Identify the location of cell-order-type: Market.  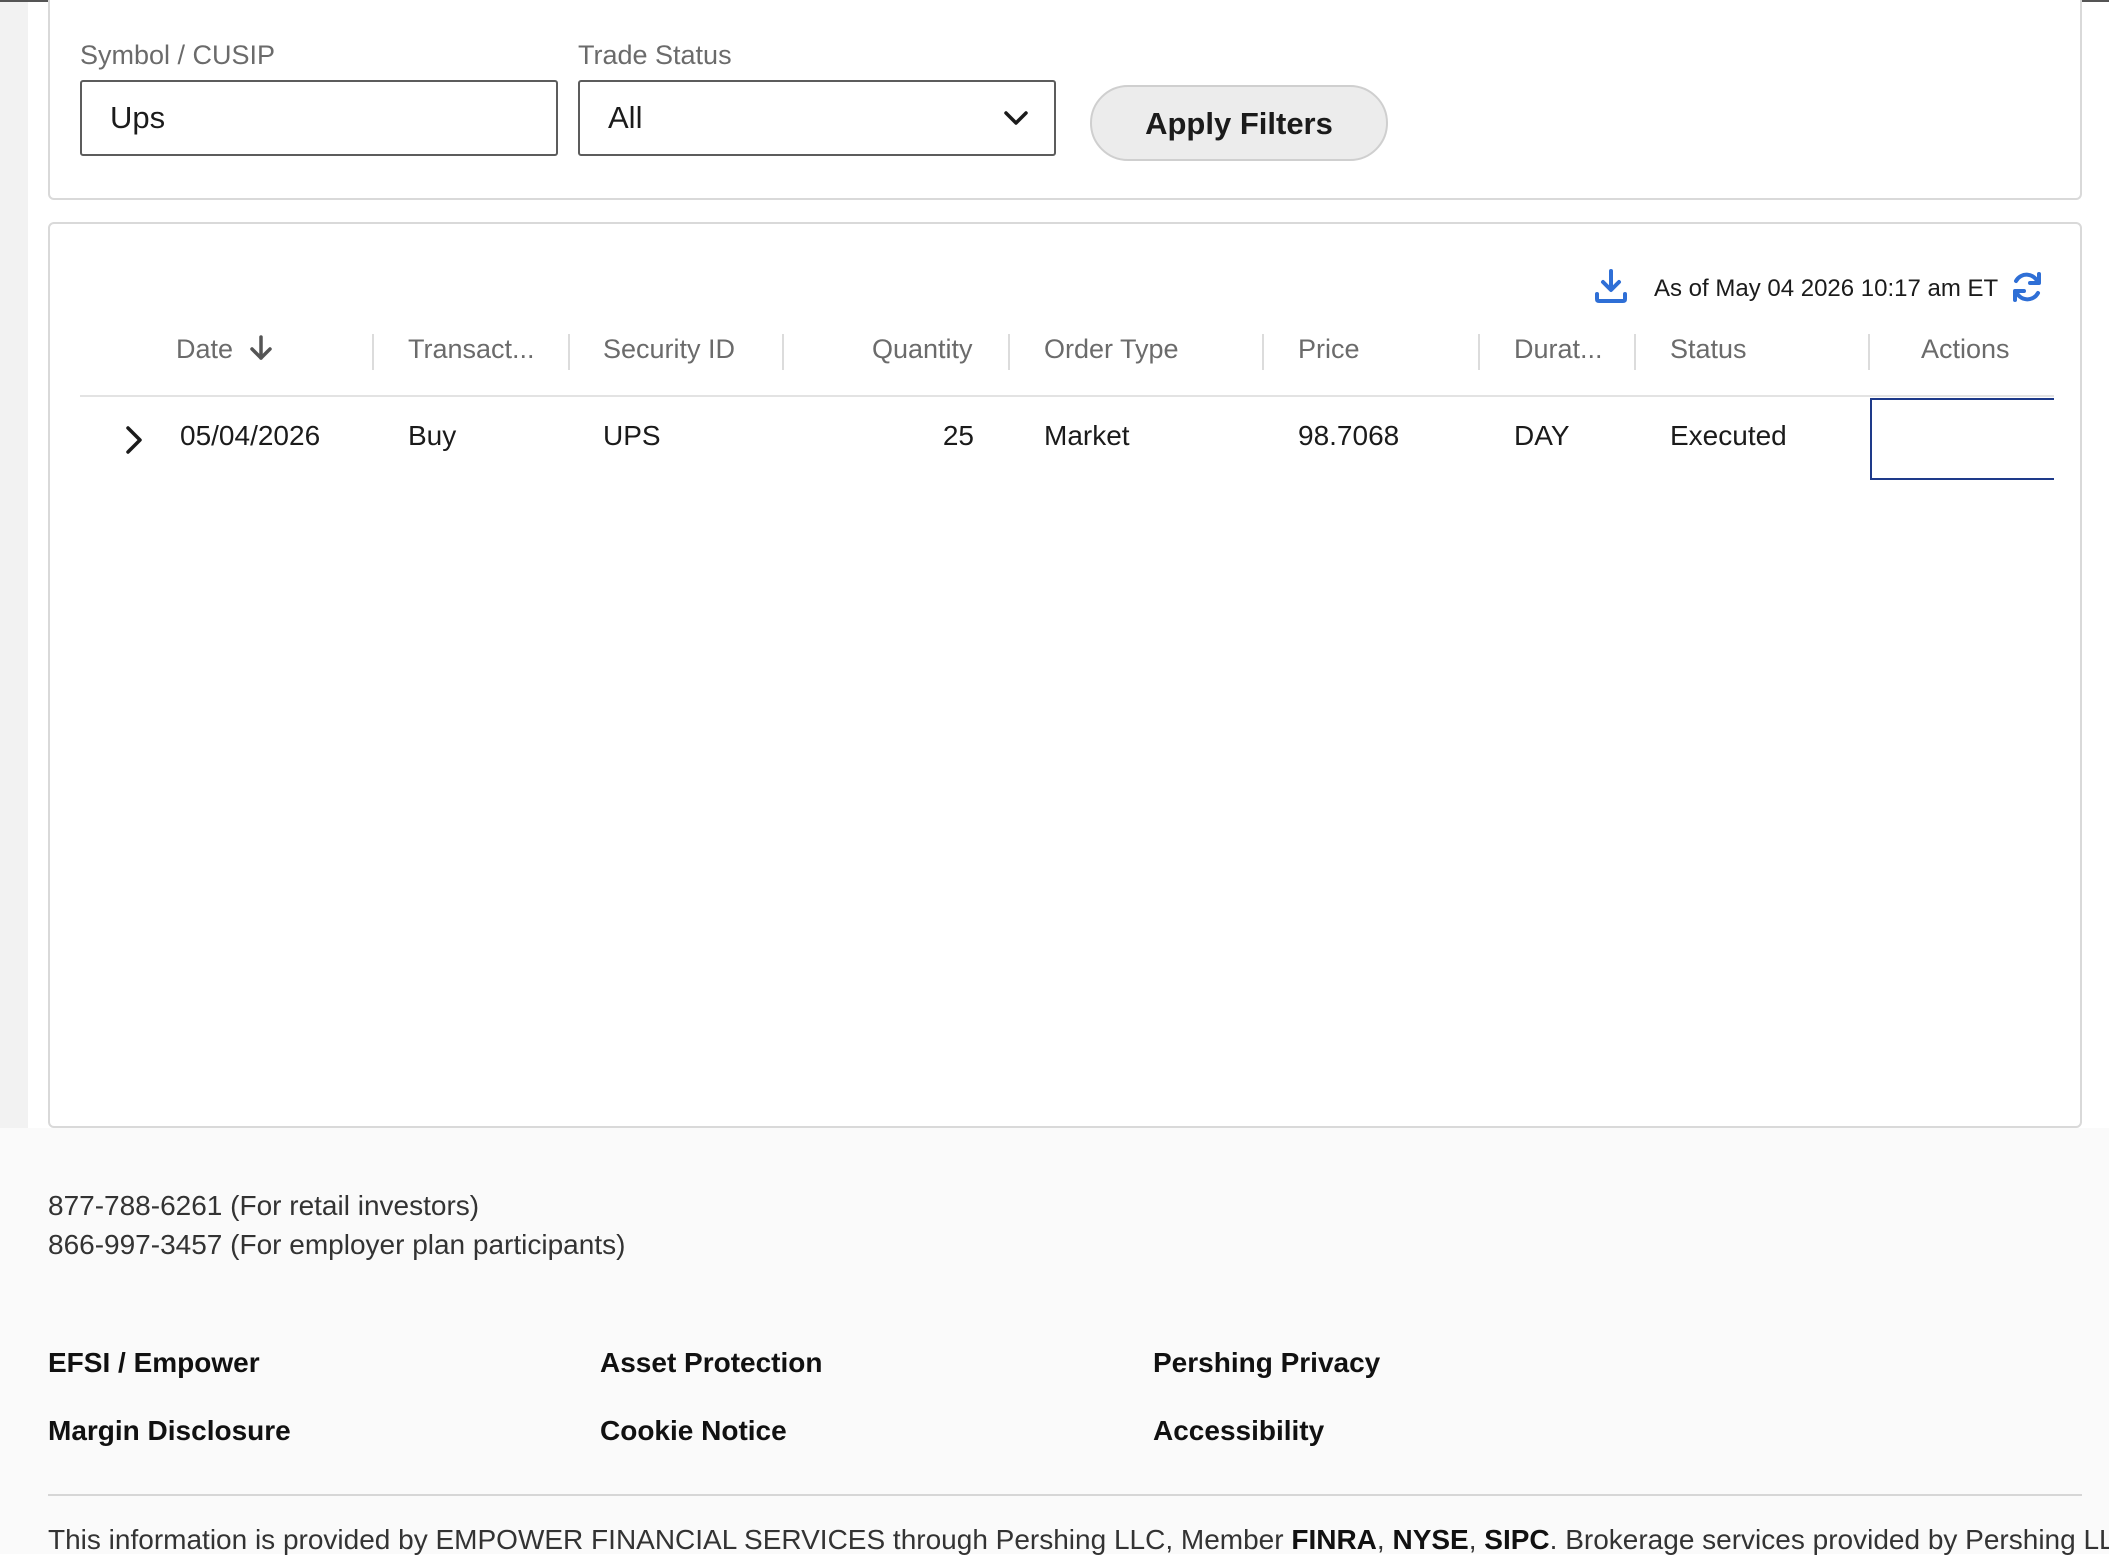
(1087, 435).